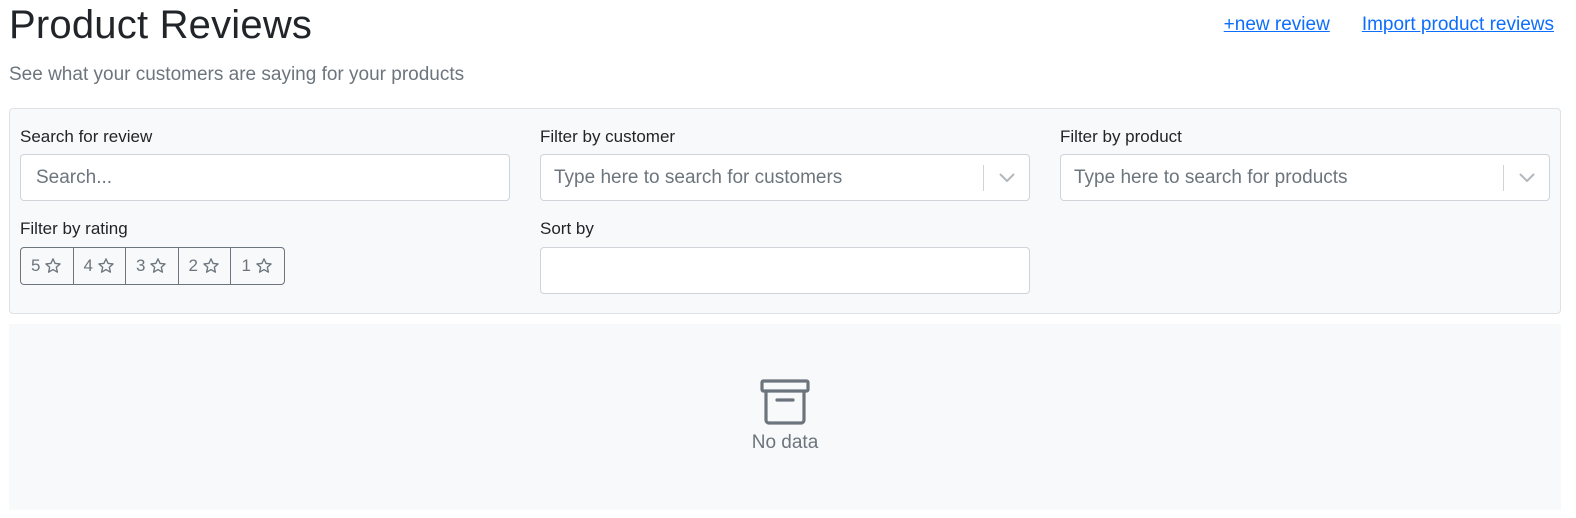 The image size is (1576, 518). What do you see at coordinates (785, 442) in the screenshot?
I see `empty-state-text: No data` at bounding box center [785, 442].